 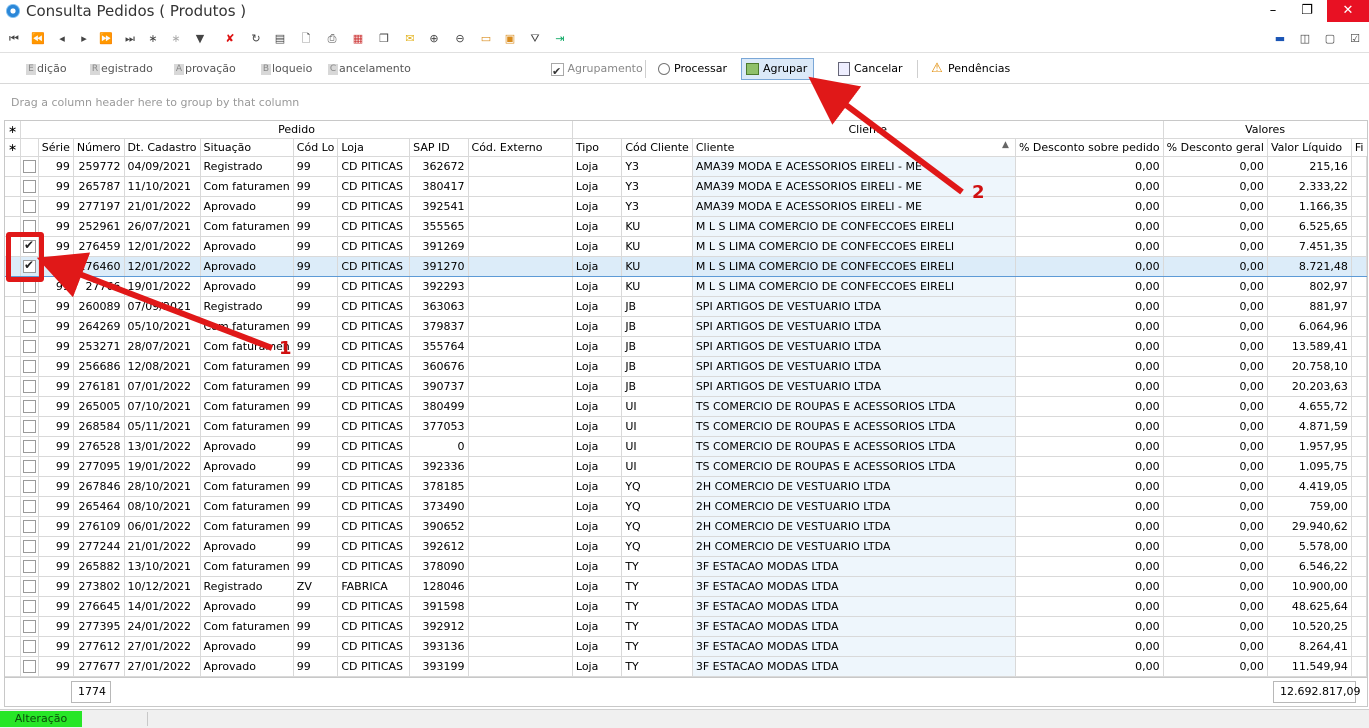 What do you see at coordinates (56, 446) in the screenshot?
I see `cell-serie: 99` at bounding box center [56, 446].